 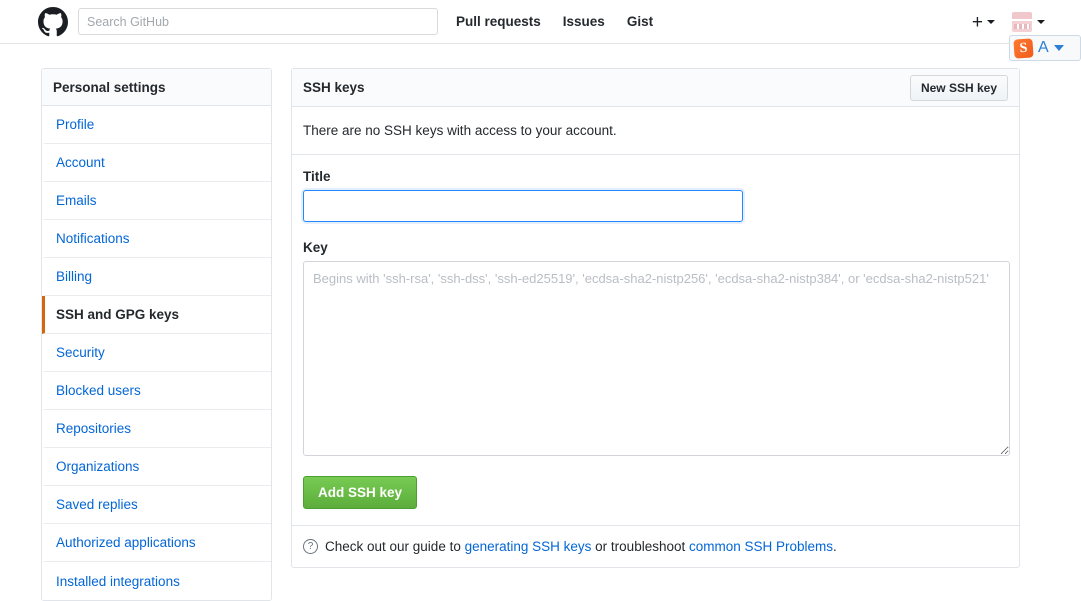 I want to click on sidebar-item-saved-replies: Saved replies, so click(x=156, y=505).